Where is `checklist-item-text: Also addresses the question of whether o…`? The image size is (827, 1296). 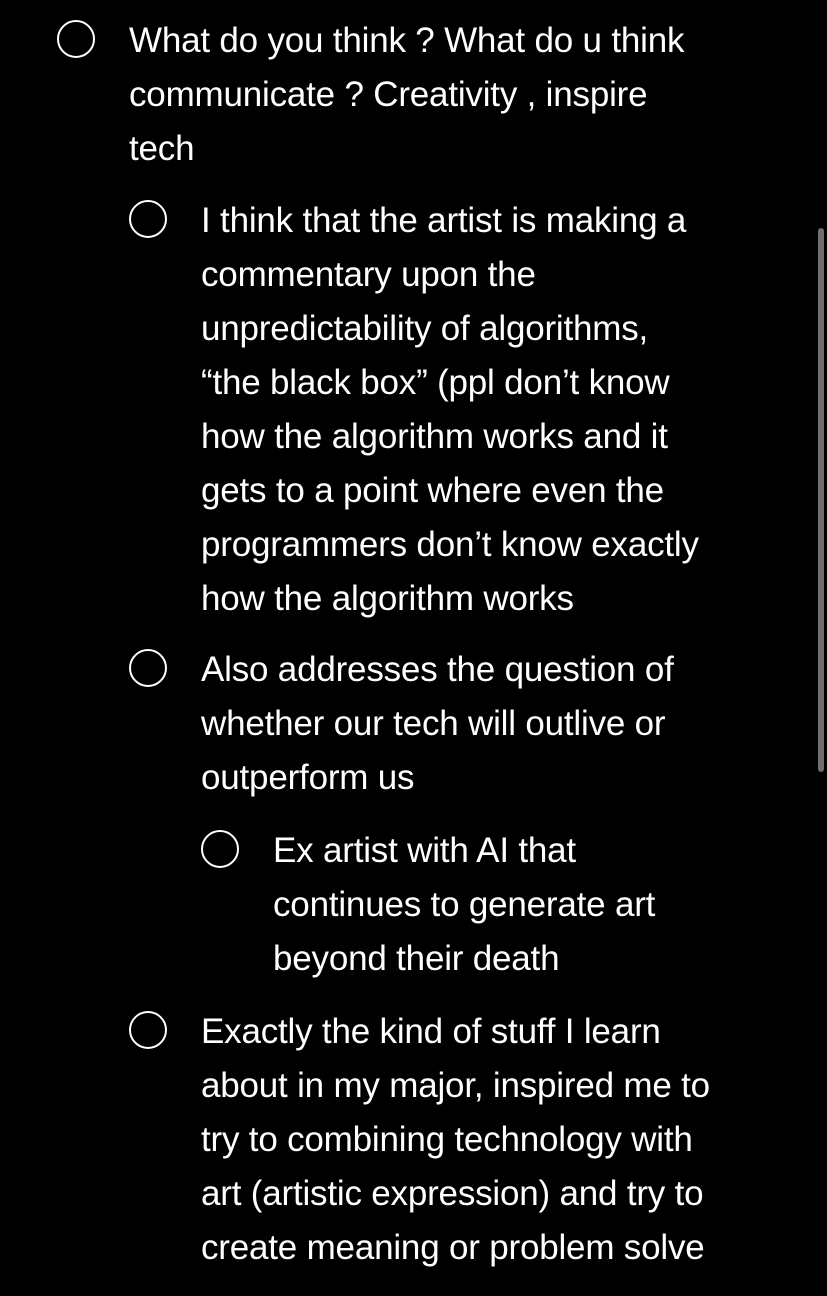 checklist-item-text: Also addresses the question of whether o… is located at coordinates (501, 724).